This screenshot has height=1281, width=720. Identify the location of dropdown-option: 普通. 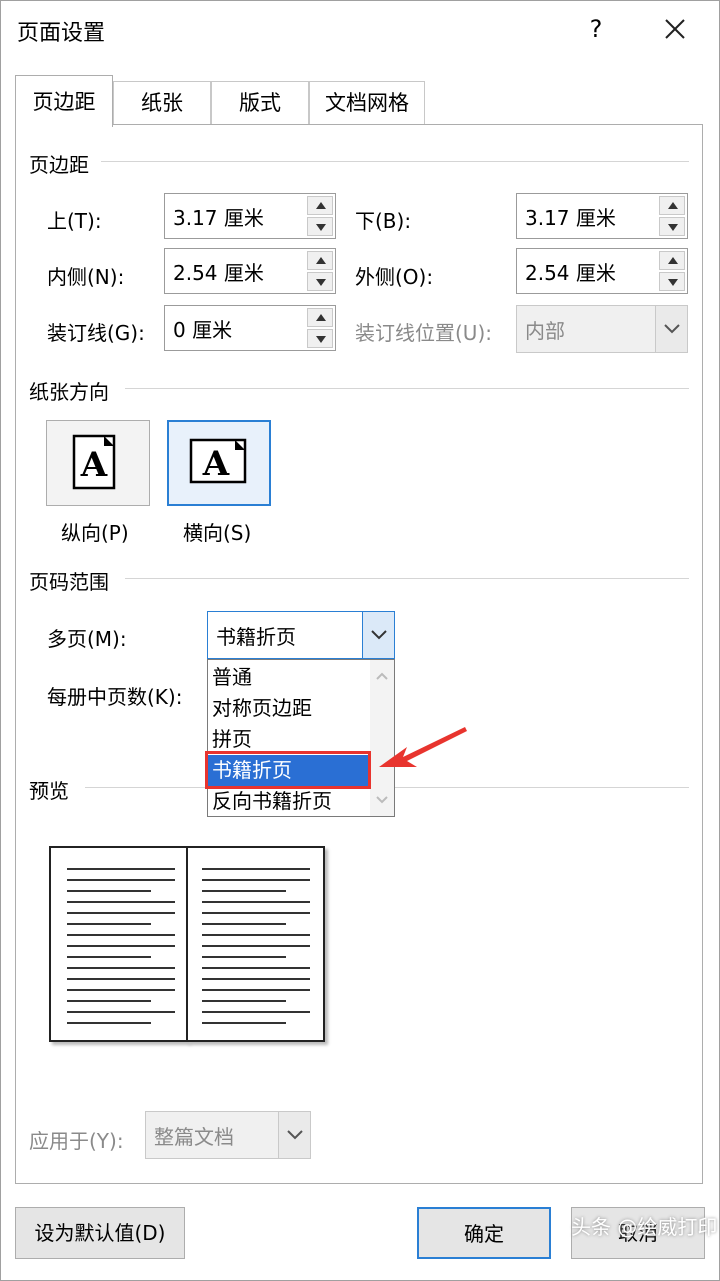
(288, 677).